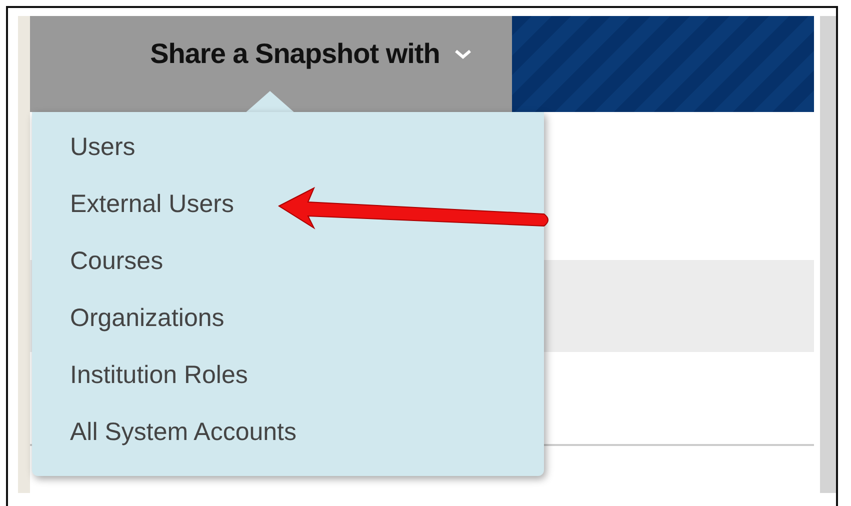 The height and width of the screenshot is (506, 851). I want to click on menu-item: Organizations, so click(307, 318).